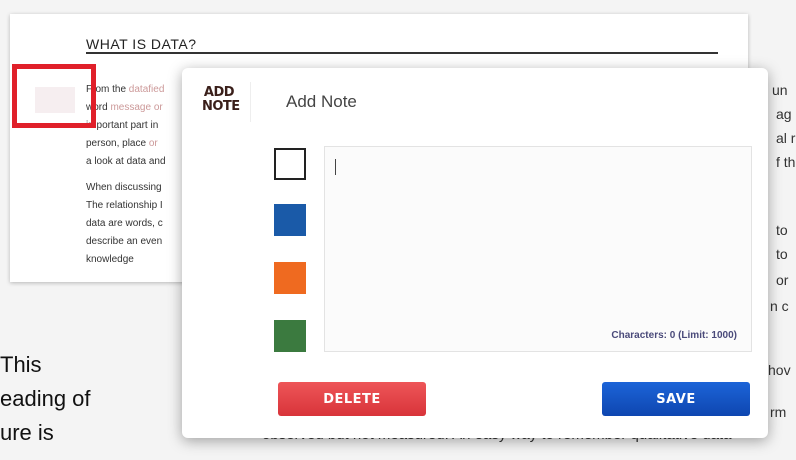  What do you see at coordinates (782, 280) in the screenshot?
I see `edge-text-fragment: or` at bounding box center [782, 280].